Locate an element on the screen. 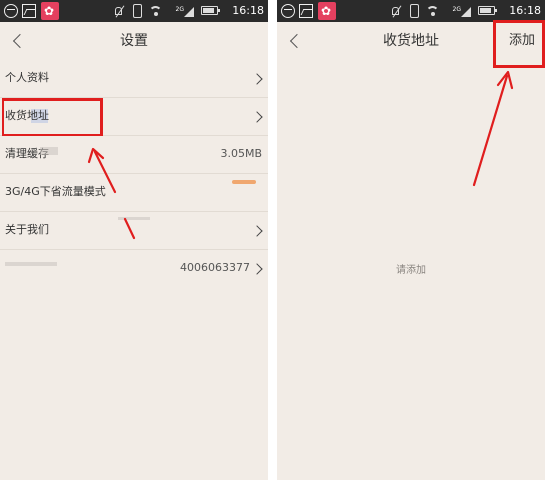 Image resolution: width=545 pixels, height=480 pixels. data-saver-toggle is located at coordinates (244, 182).